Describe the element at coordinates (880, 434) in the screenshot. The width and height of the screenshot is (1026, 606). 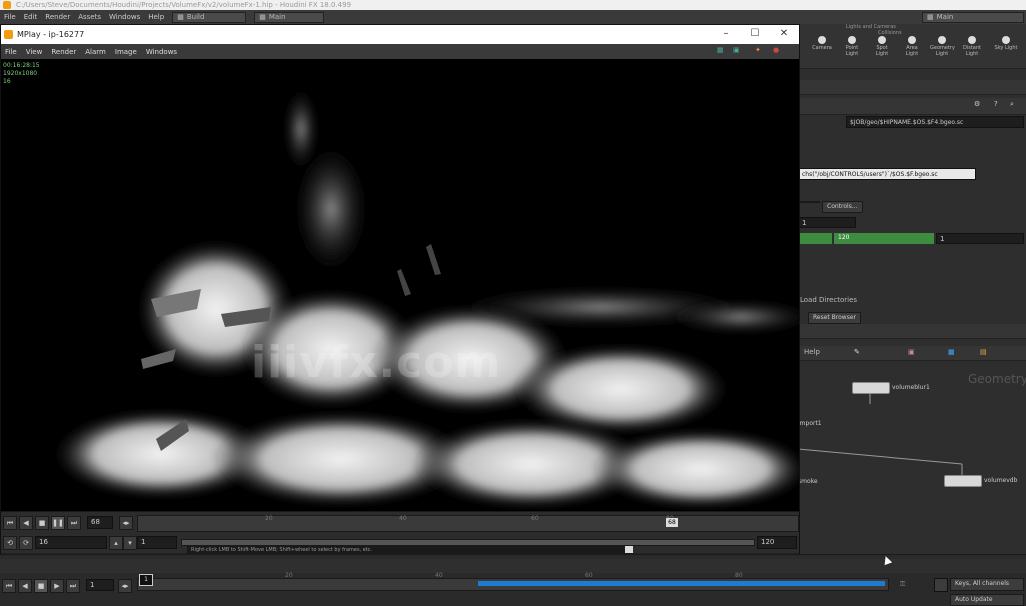
I see `node-wires` at that location.